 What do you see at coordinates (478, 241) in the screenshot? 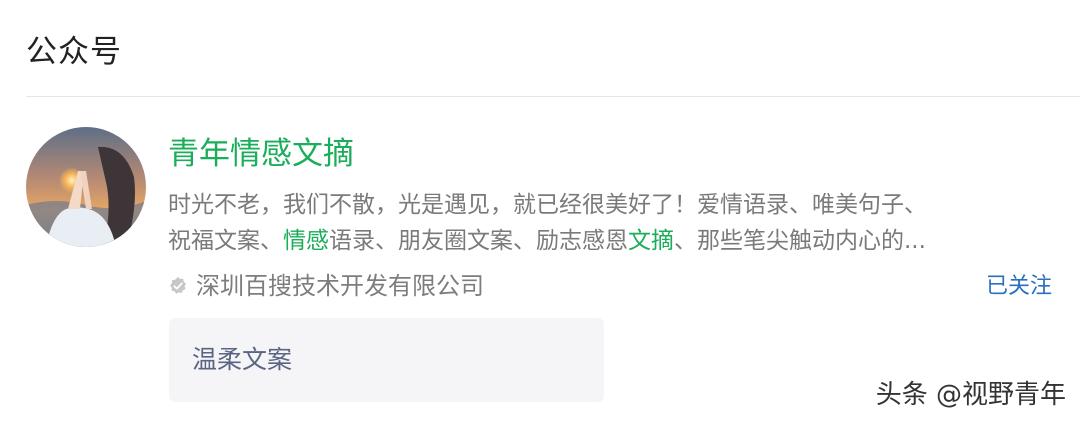
I see `description-text: 语录、朋友圈文案、励志感恩` at bounding box center [478, 241].